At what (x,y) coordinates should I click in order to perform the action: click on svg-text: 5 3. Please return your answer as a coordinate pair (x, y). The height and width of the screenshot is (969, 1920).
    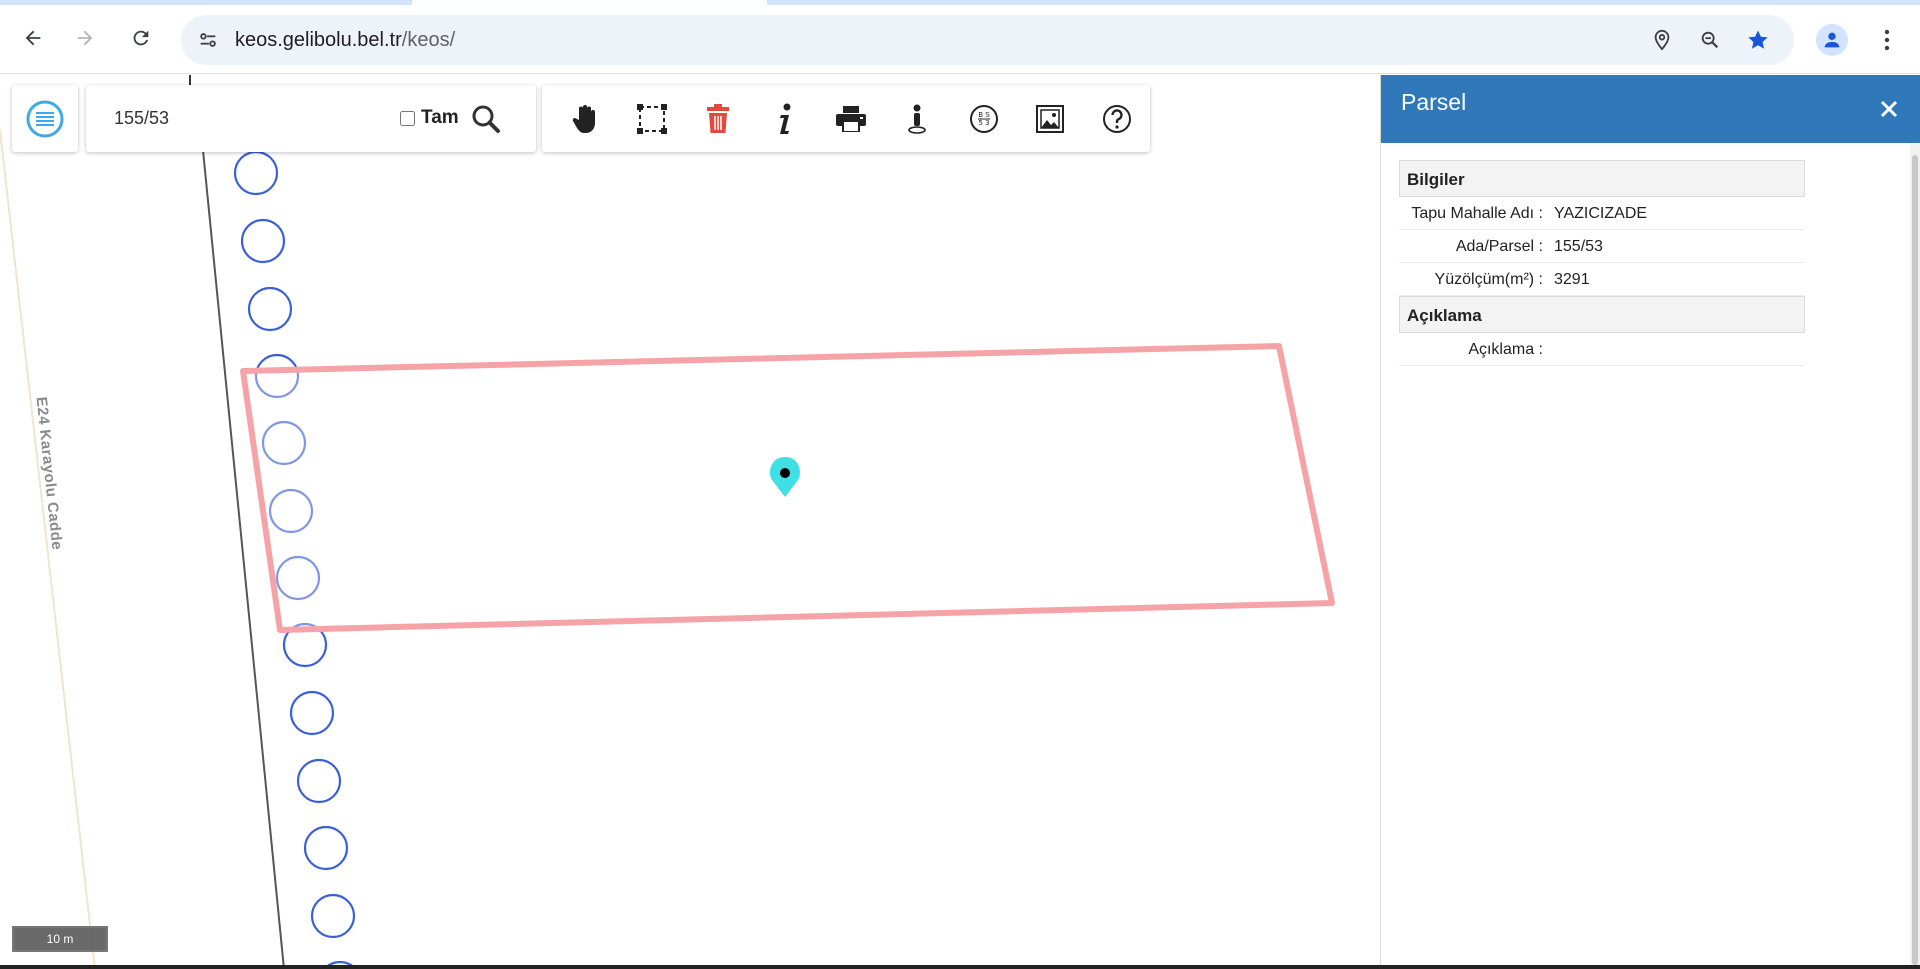
    Looking at the image, I should click on (983, 123).